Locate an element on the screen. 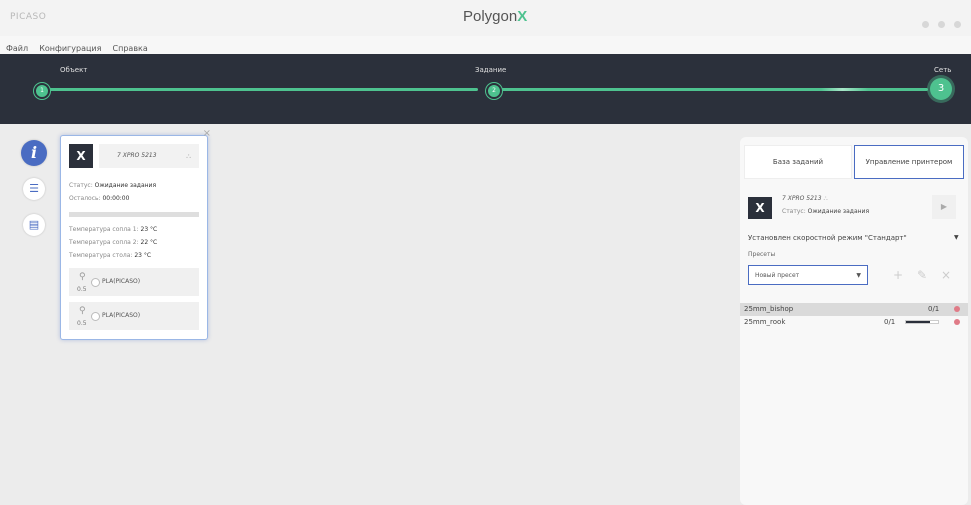 Image resolution: width=971 pixels, height=505 pixels. temp1-label: Температура сопла 1: is located at coordinates (104, 229).